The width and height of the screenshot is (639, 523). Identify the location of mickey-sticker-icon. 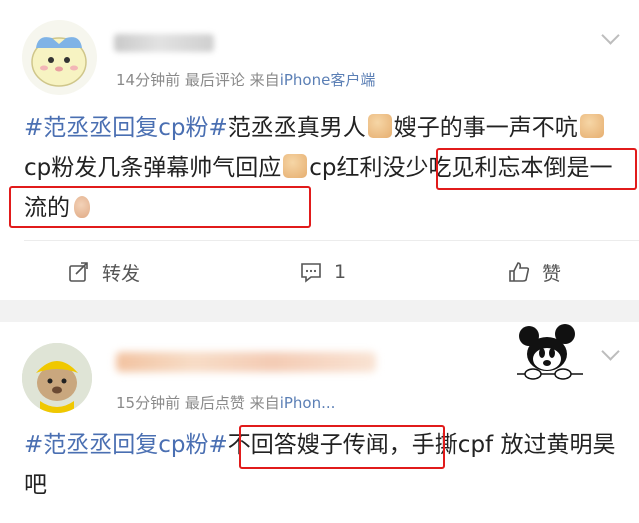
(550, 352).